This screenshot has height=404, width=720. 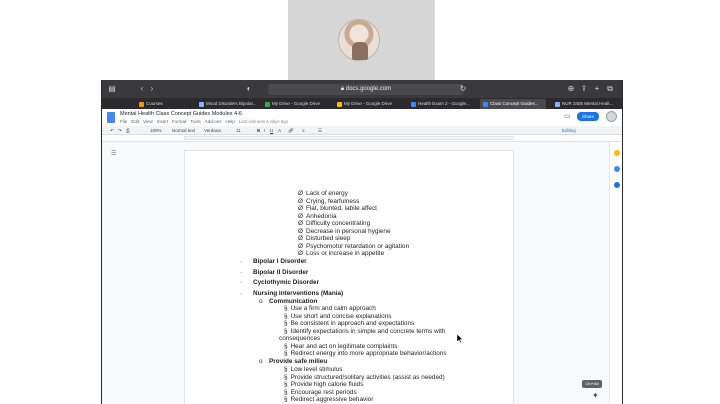 What do you see at coordinates (617, 169) in the screenshot?
I see `tasks-icon` at bounding box center [617, 169].